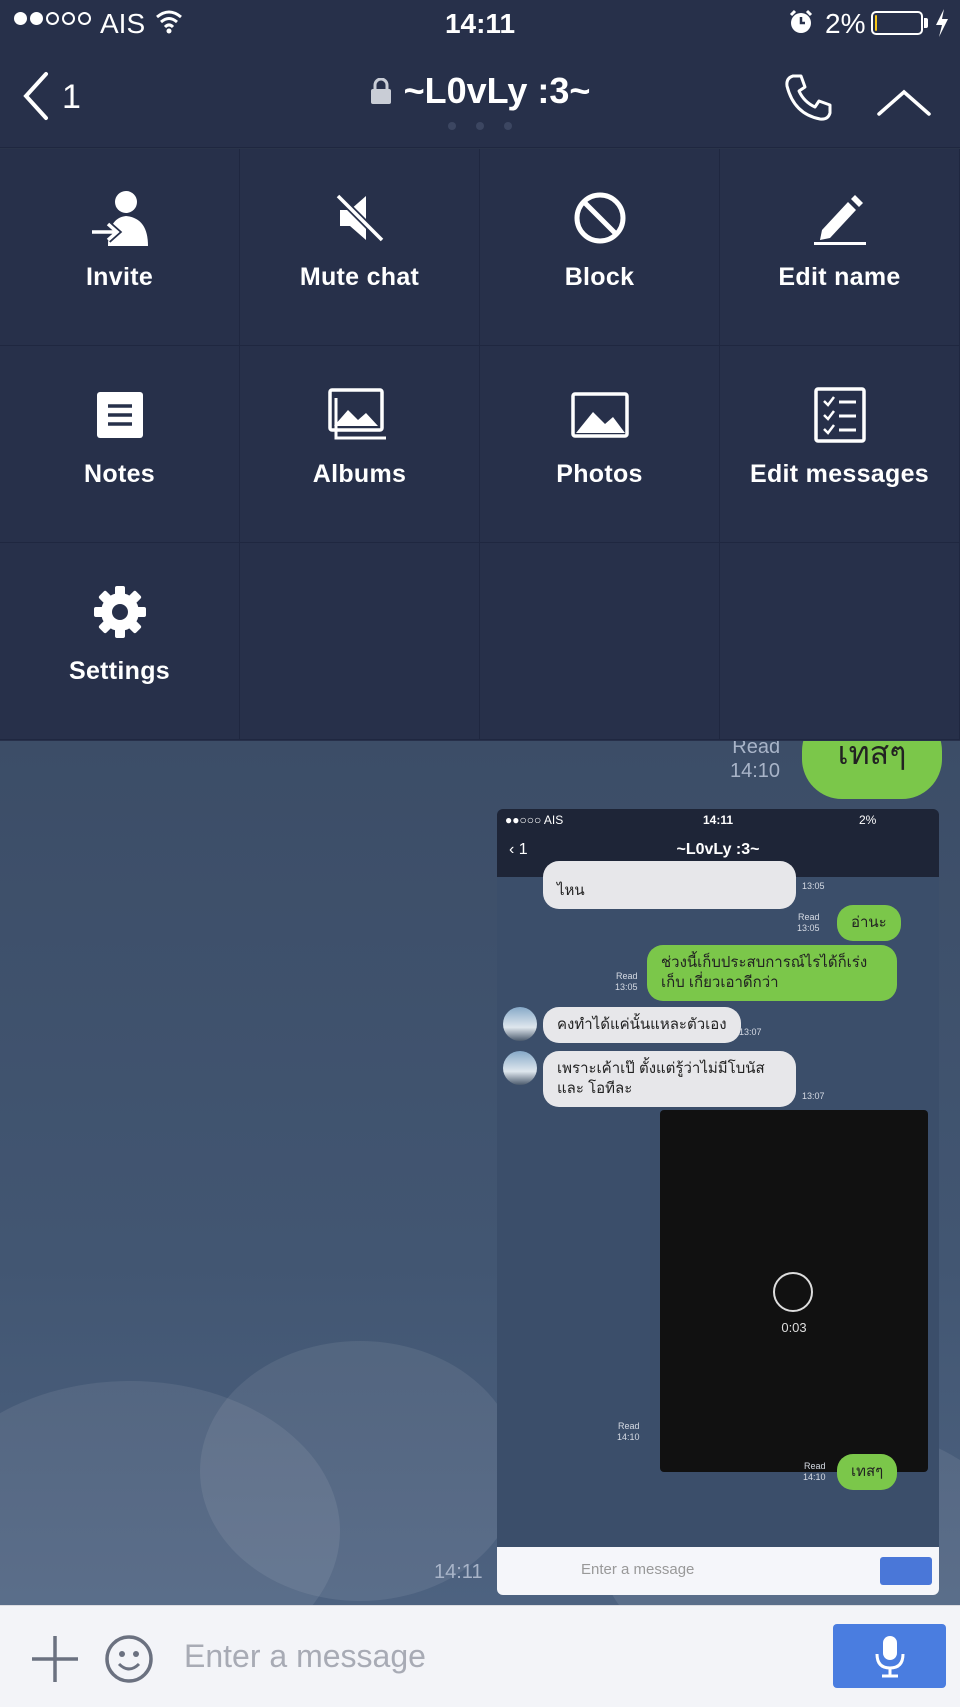 The height and width of the screenshot is (1707, 960). I want to click on checklist-icon, so click(839, 415).